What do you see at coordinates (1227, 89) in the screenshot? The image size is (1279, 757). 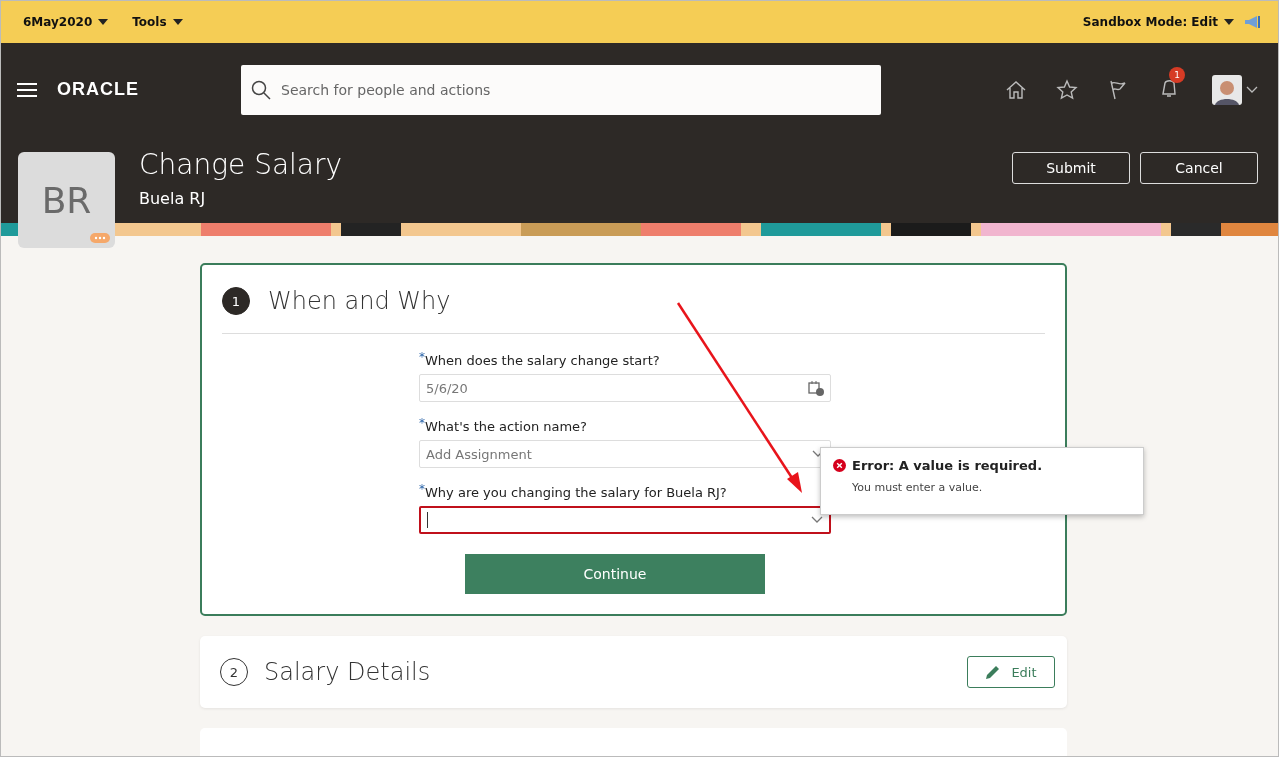 I see `user-avatar` at bounding box center [1227, 89].